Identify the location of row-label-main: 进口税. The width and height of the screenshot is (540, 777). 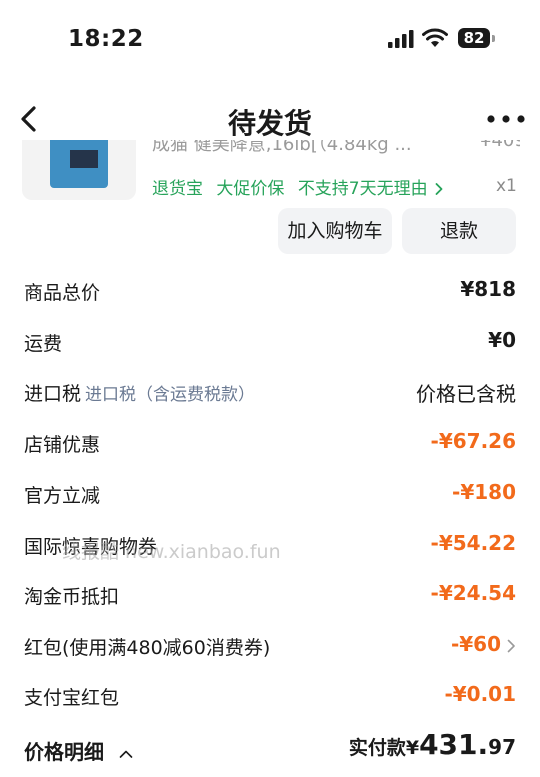
(53, 394).